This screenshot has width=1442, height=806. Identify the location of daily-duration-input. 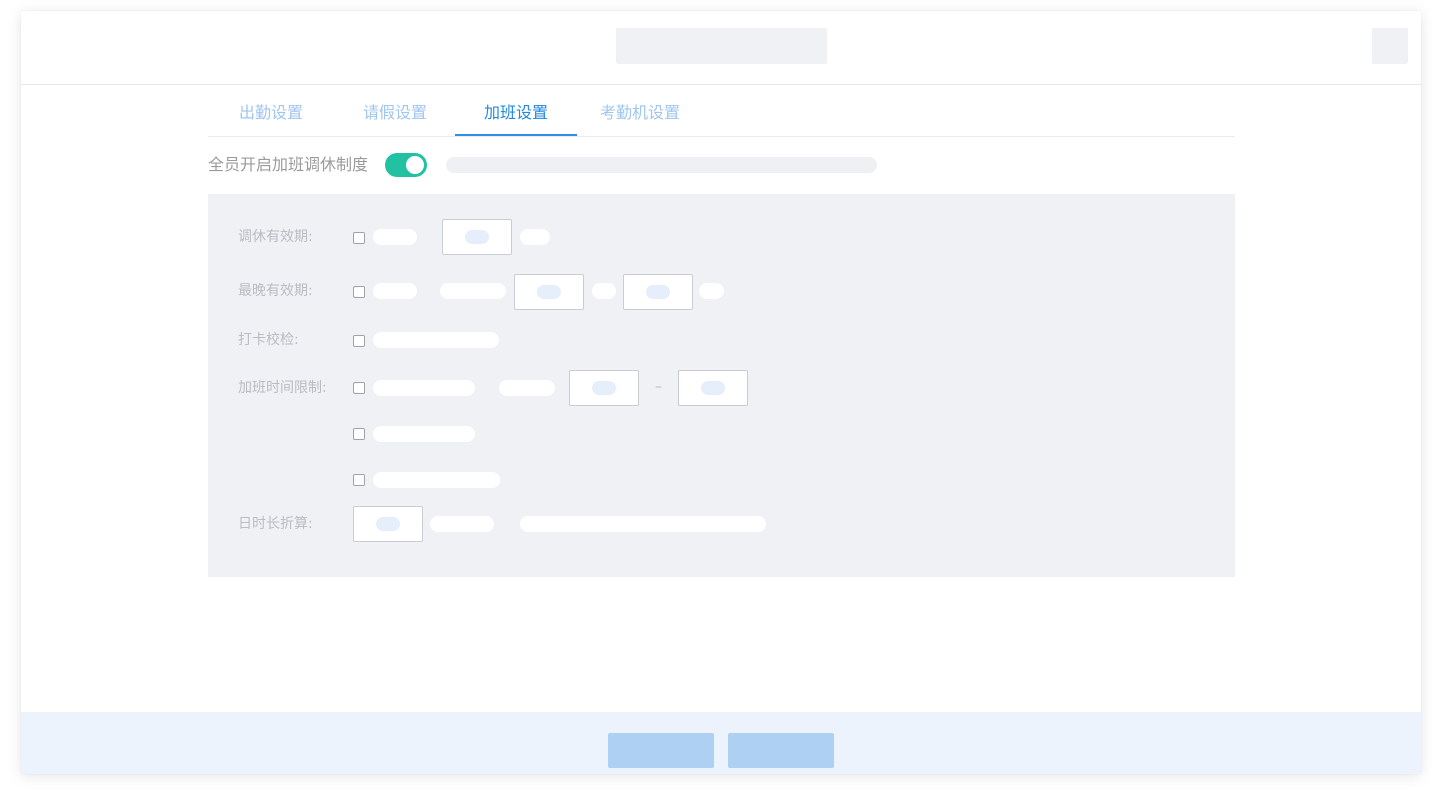
(388, 524).